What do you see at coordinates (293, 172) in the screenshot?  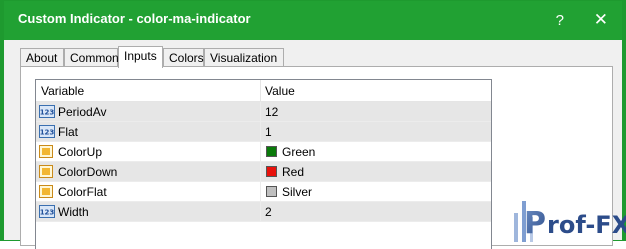 I see `variable-value: Red` at bounding box center [293, 172].